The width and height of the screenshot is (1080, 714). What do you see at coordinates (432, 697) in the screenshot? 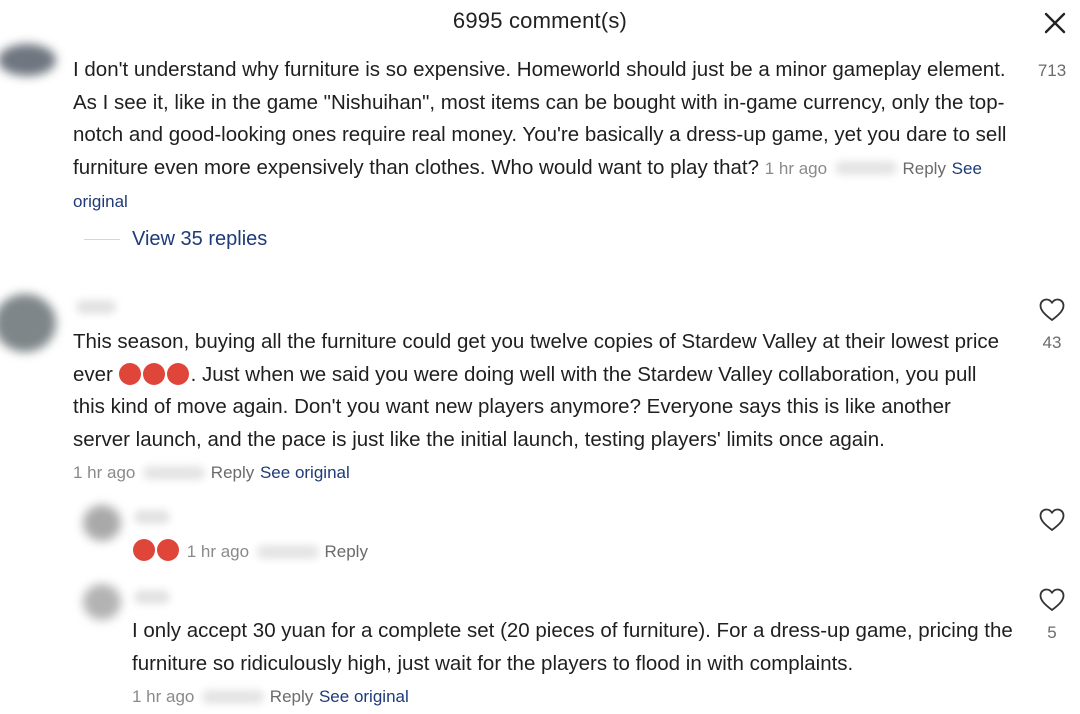
I see `reply-meta: 1 hr ago Reply See original` at bounding box center [432, 697].